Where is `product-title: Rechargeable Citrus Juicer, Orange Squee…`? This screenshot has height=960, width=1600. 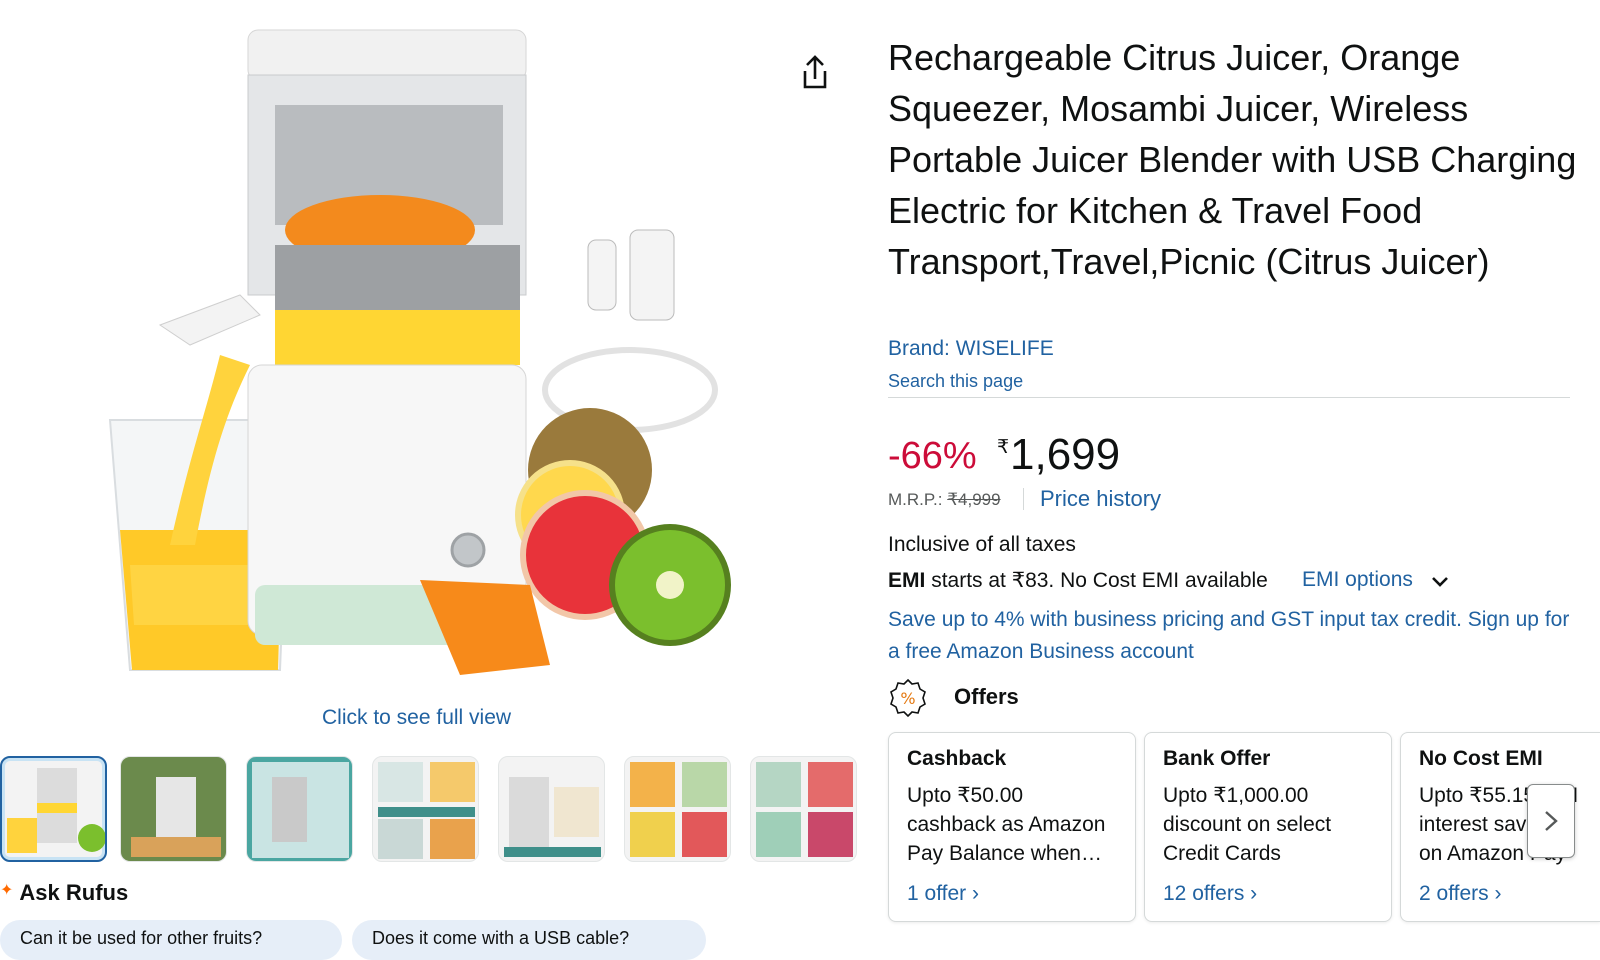 product-title: Rechargeable Citrus Juicer, Orange Squee… is located at coordinates (1232, 159).